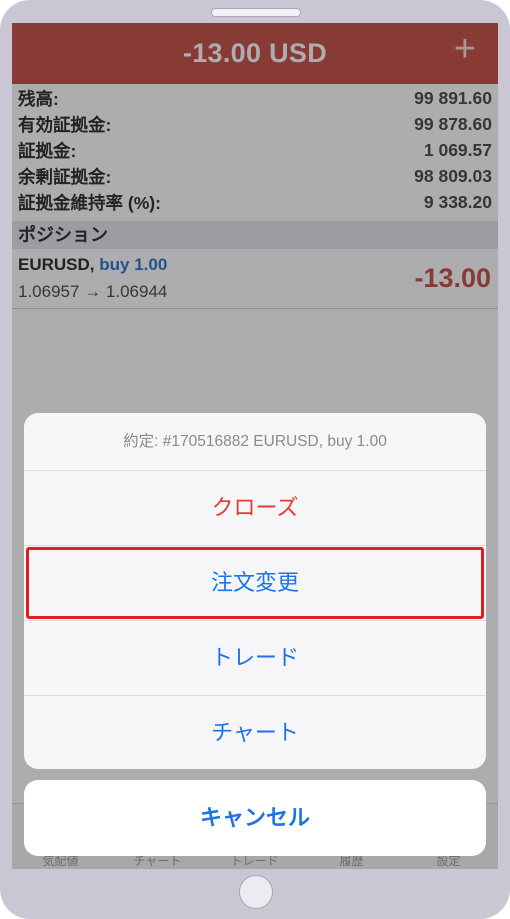  Describe the element at coordinates (255, 732) in the screenshot. I see `chart-button: チャート` at that location.